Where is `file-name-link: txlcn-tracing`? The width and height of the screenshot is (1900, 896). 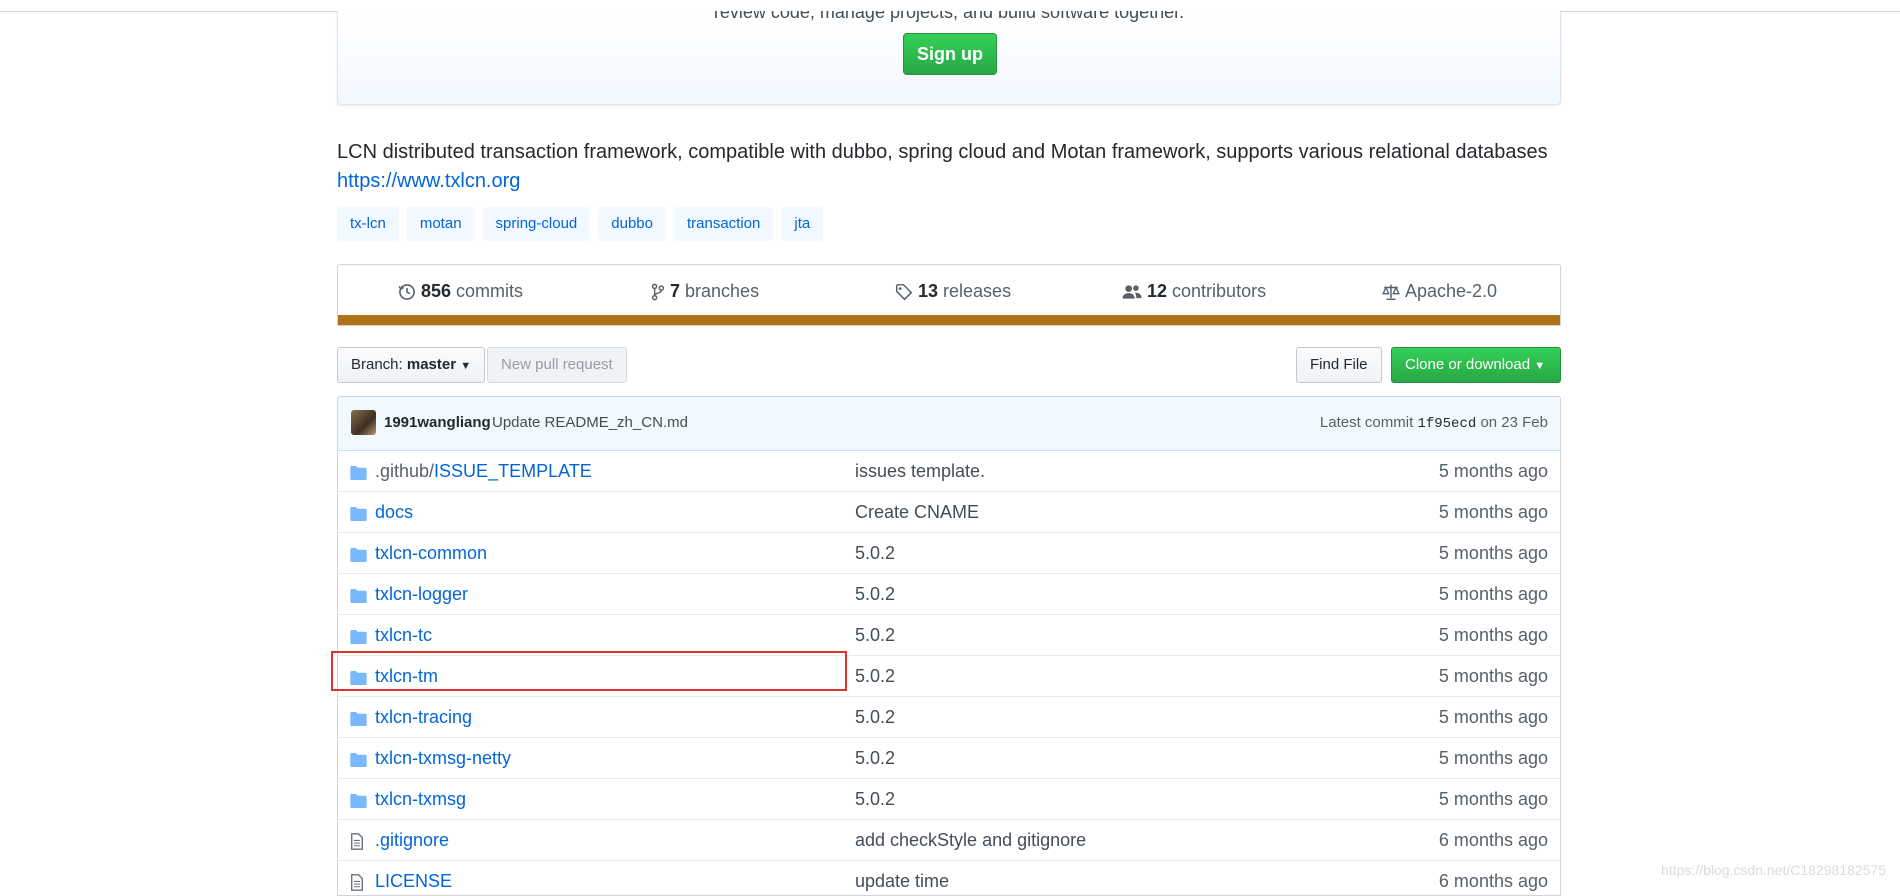
file-name-link: txlcn-tracing is located at coordinates (423, 717).